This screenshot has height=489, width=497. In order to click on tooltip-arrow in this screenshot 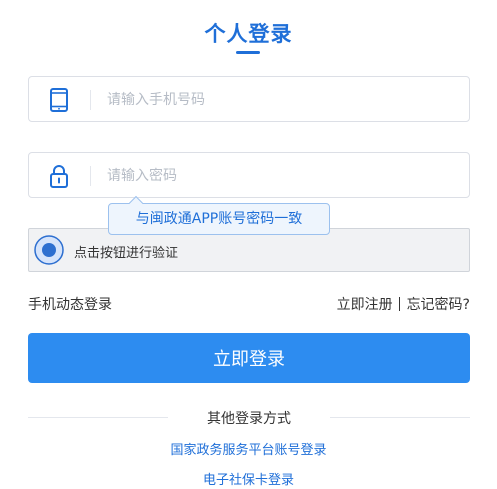, I will do `click(136, 203)`.